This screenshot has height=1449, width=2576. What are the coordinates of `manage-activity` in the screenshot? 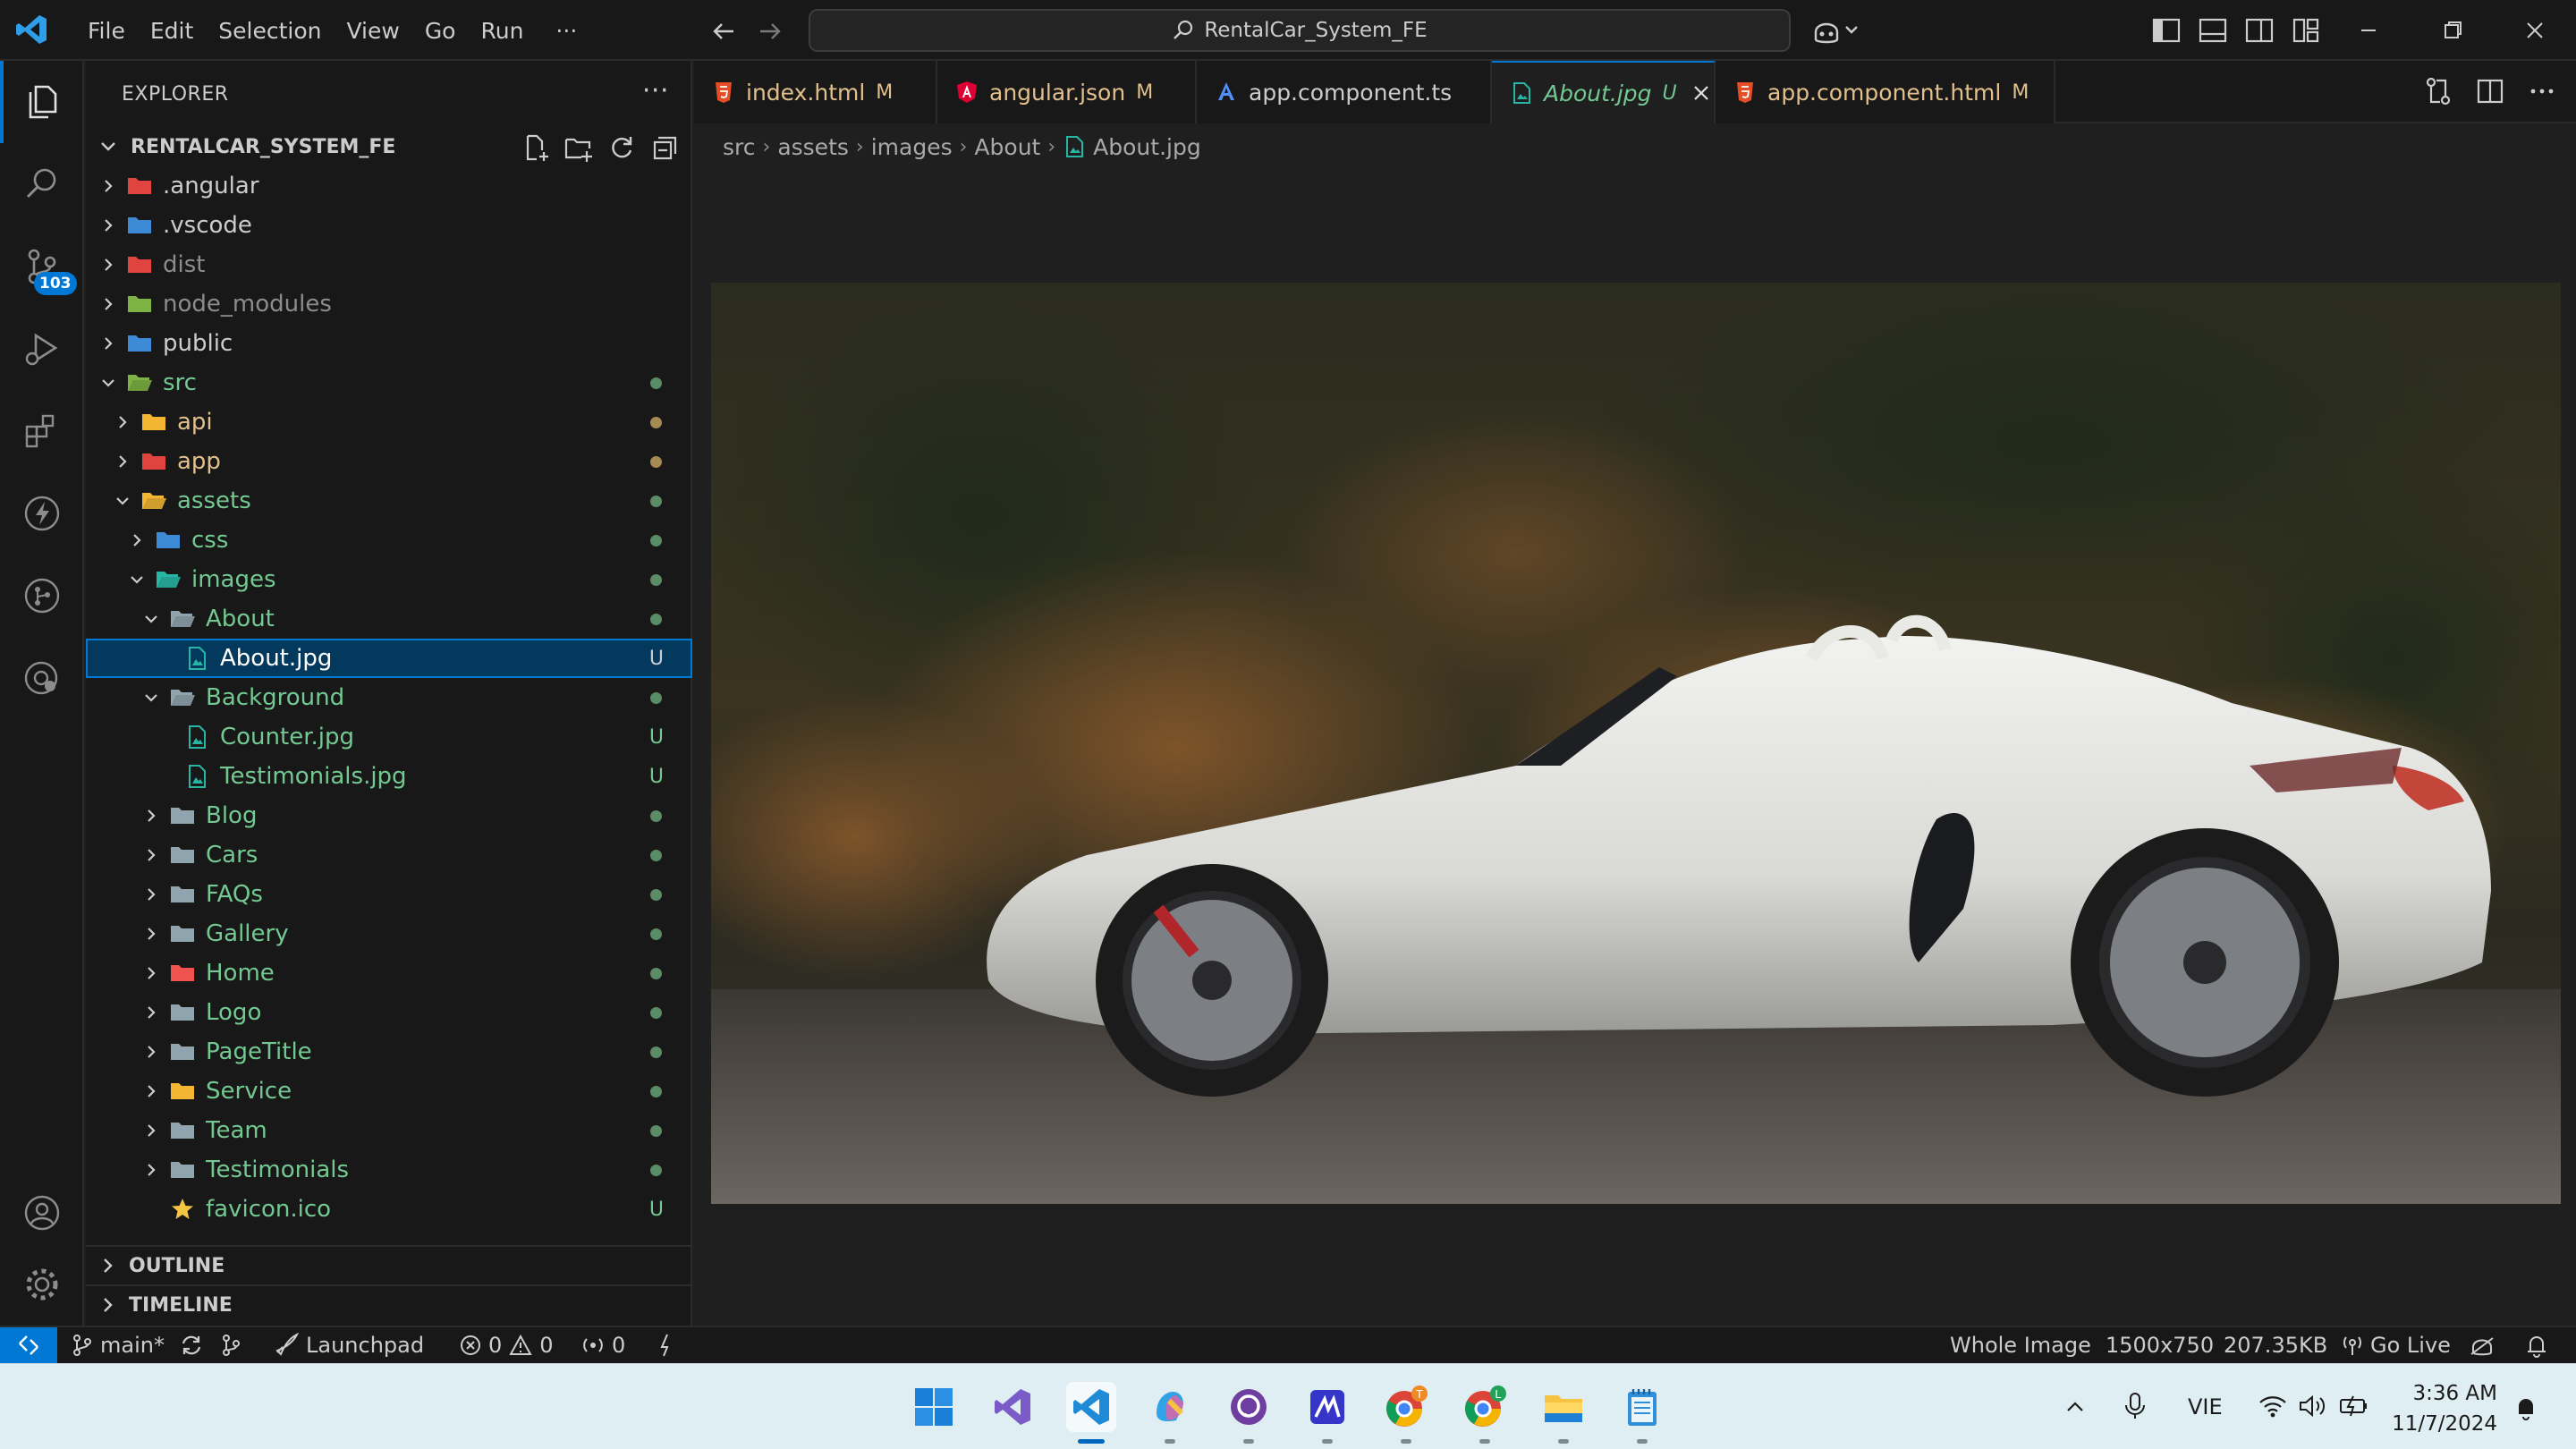 It's located at (42, 1284).